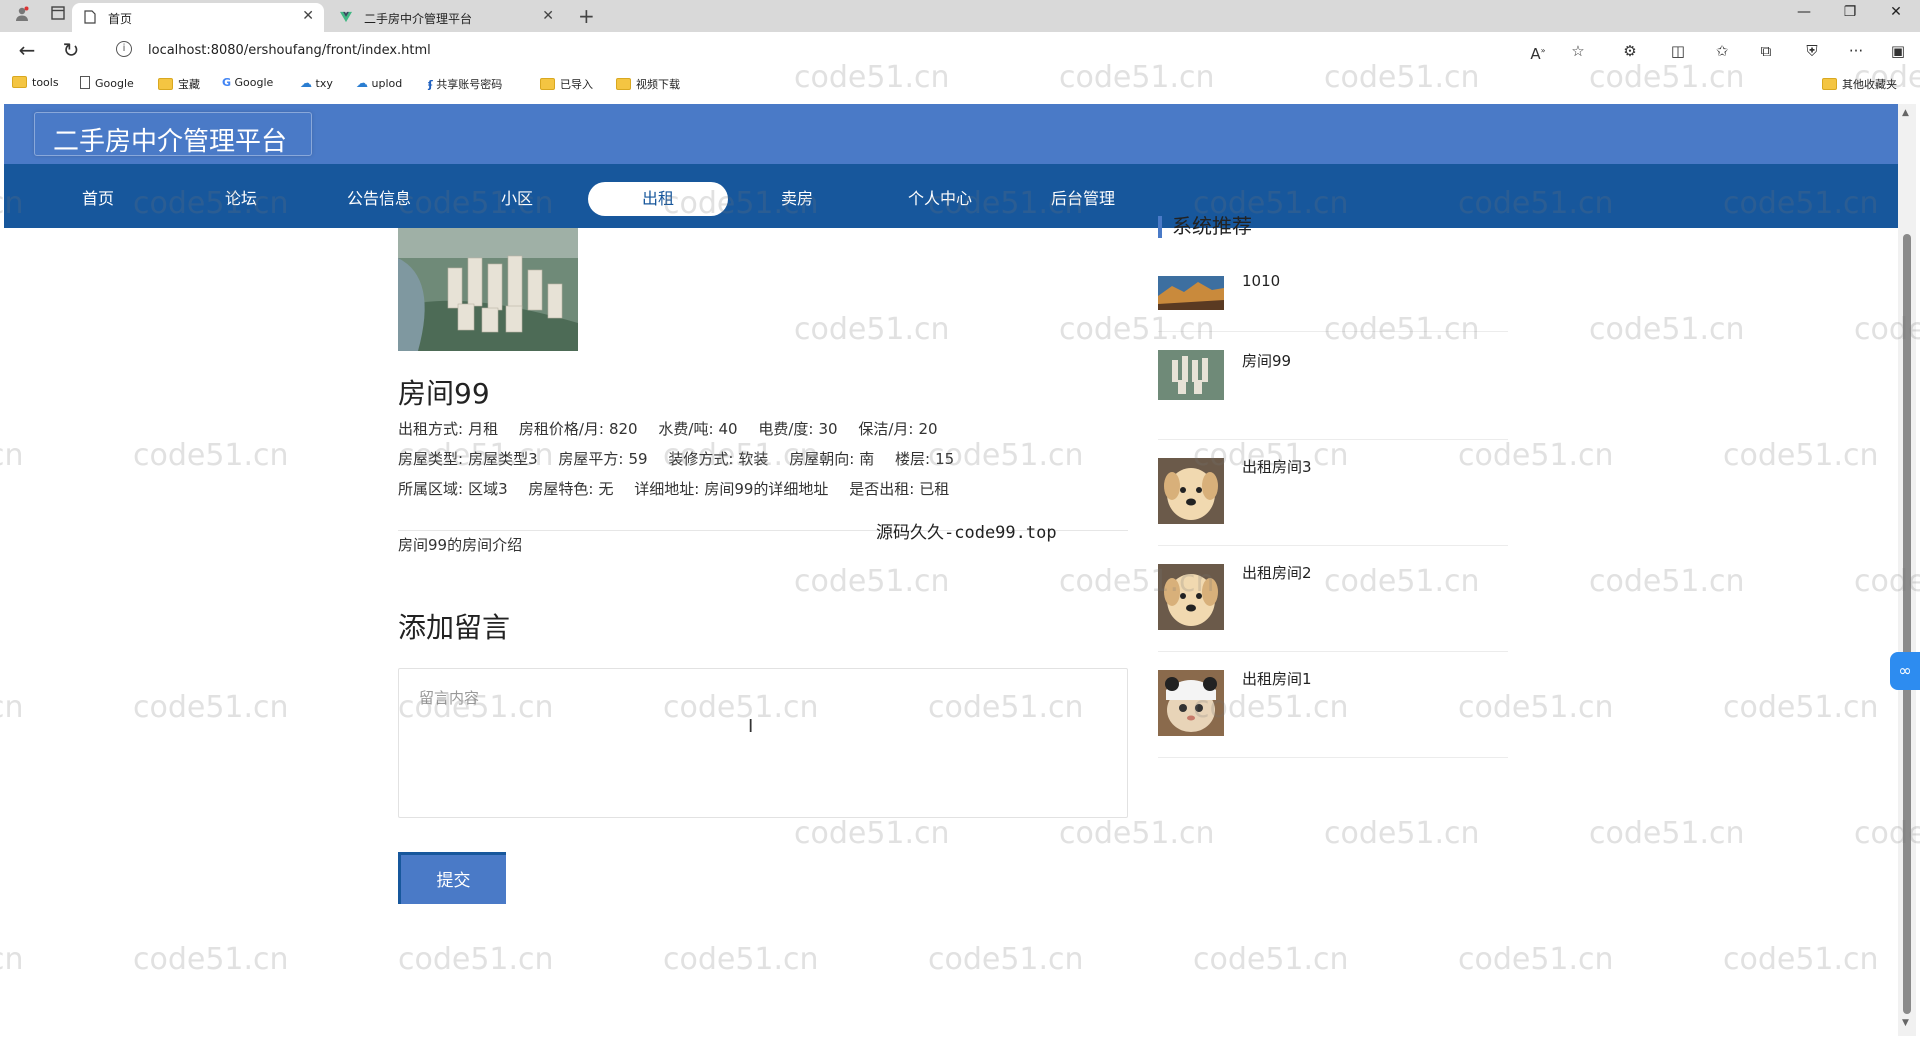 The width and height of the screenshot is (1920, 1040). Describe the element at coordinates (316, 83) in the screenshot. I see `bookmark-txy: ☁ txy` at that location.